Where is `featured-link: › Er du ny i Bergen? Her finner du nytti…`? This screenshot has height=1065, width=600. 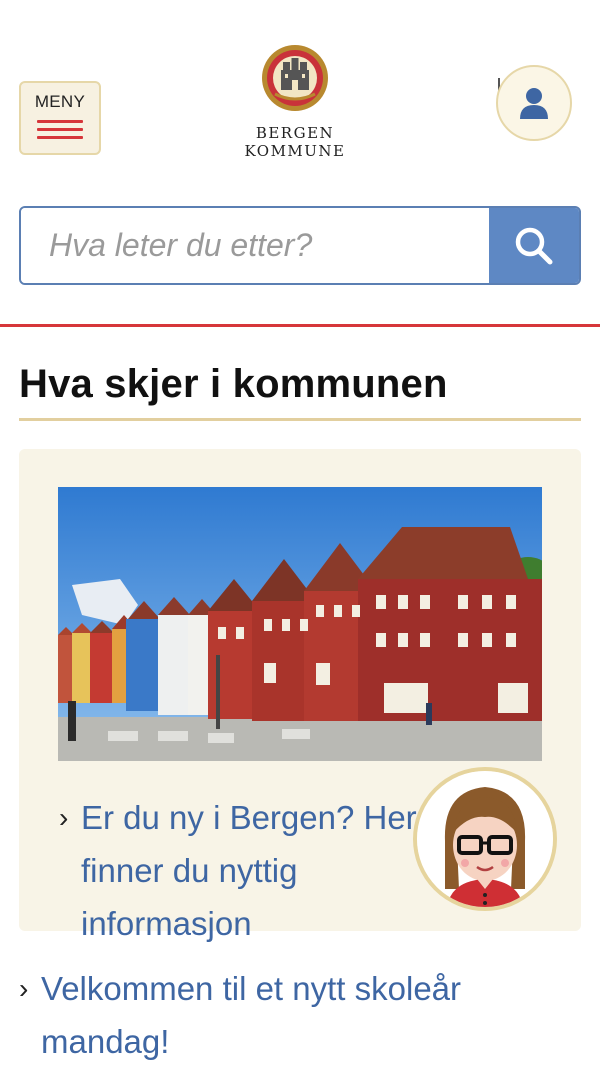
featured-link: › Er du ny i Bergen? Her finner du nytti… is located at coordinates (239, 870).